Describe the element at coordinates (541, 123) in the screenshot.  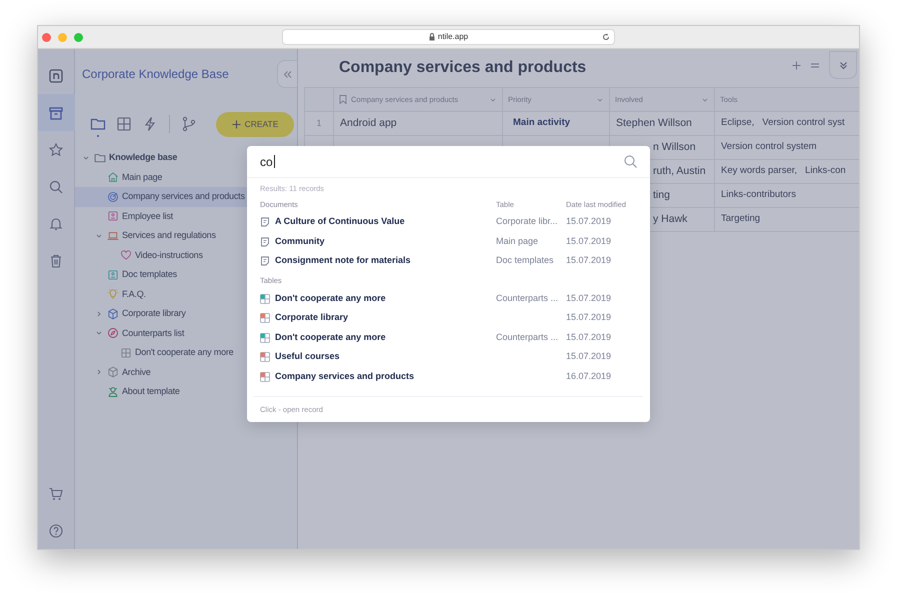
I see `table-cell-text: Main activity` at that location.